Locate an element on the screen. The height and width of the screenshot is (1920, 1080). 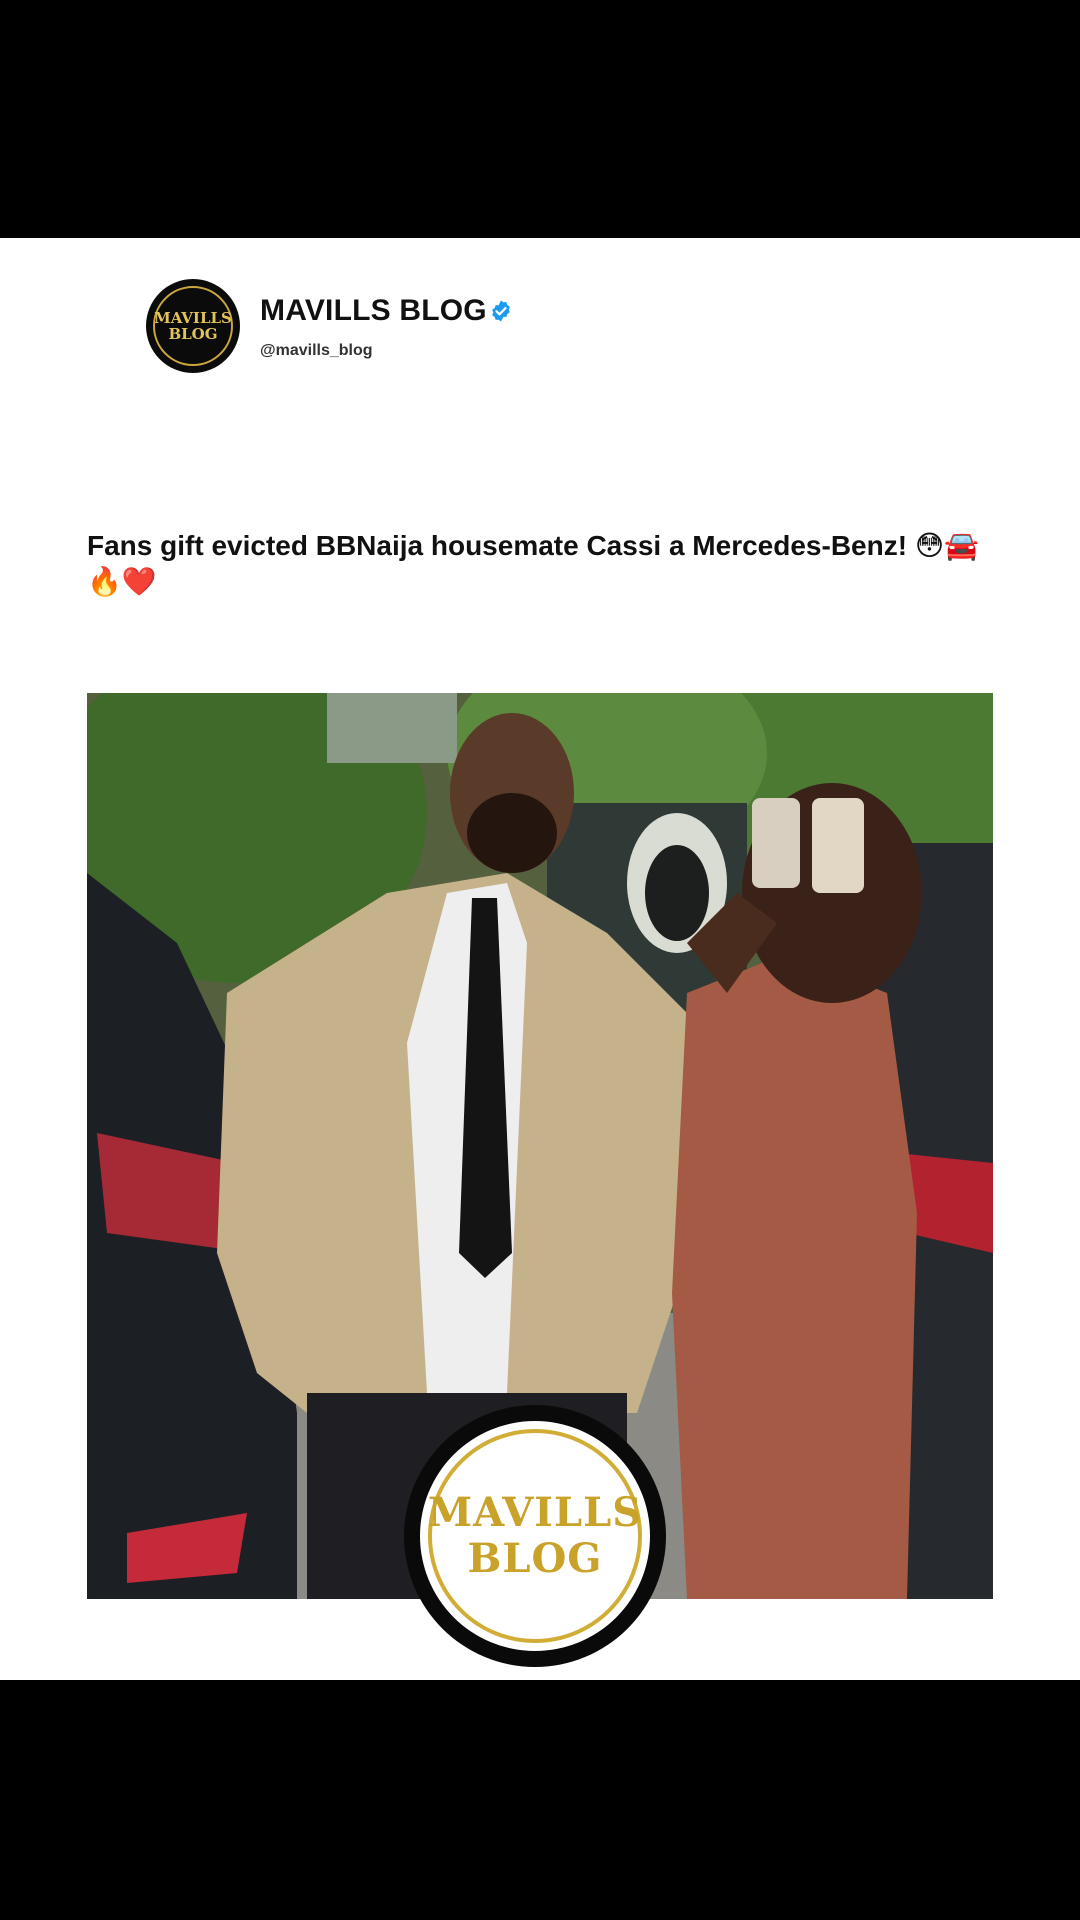
avatar: MAVILLS BLOG is located at coordinates (193, 326).